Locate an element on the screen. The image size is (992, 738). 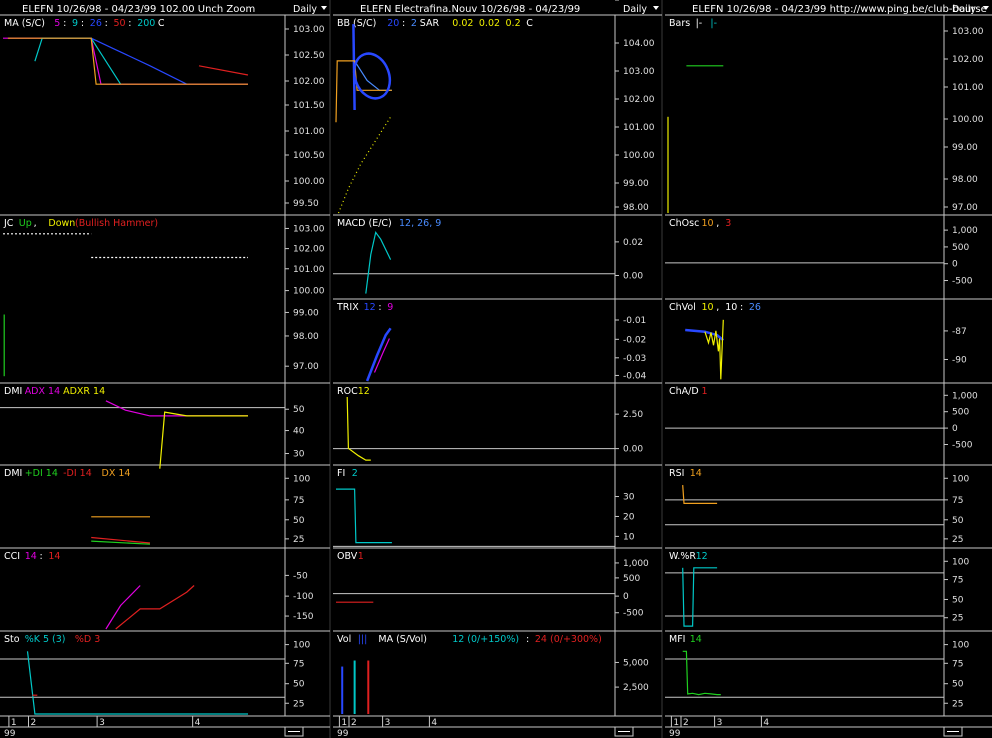
legend-bb-3: 2 is located at coordinates (414, 23).